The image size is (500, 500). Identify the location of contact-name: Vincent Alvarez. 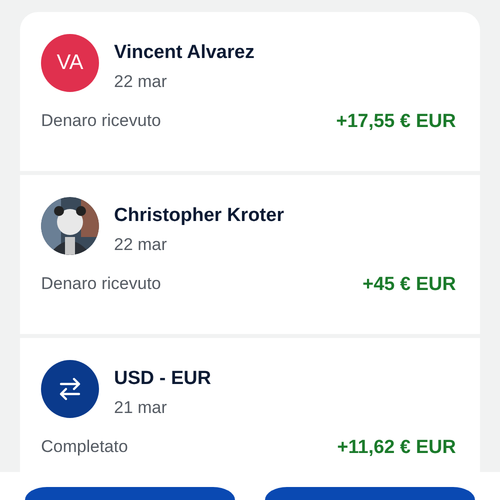
(184, 53).